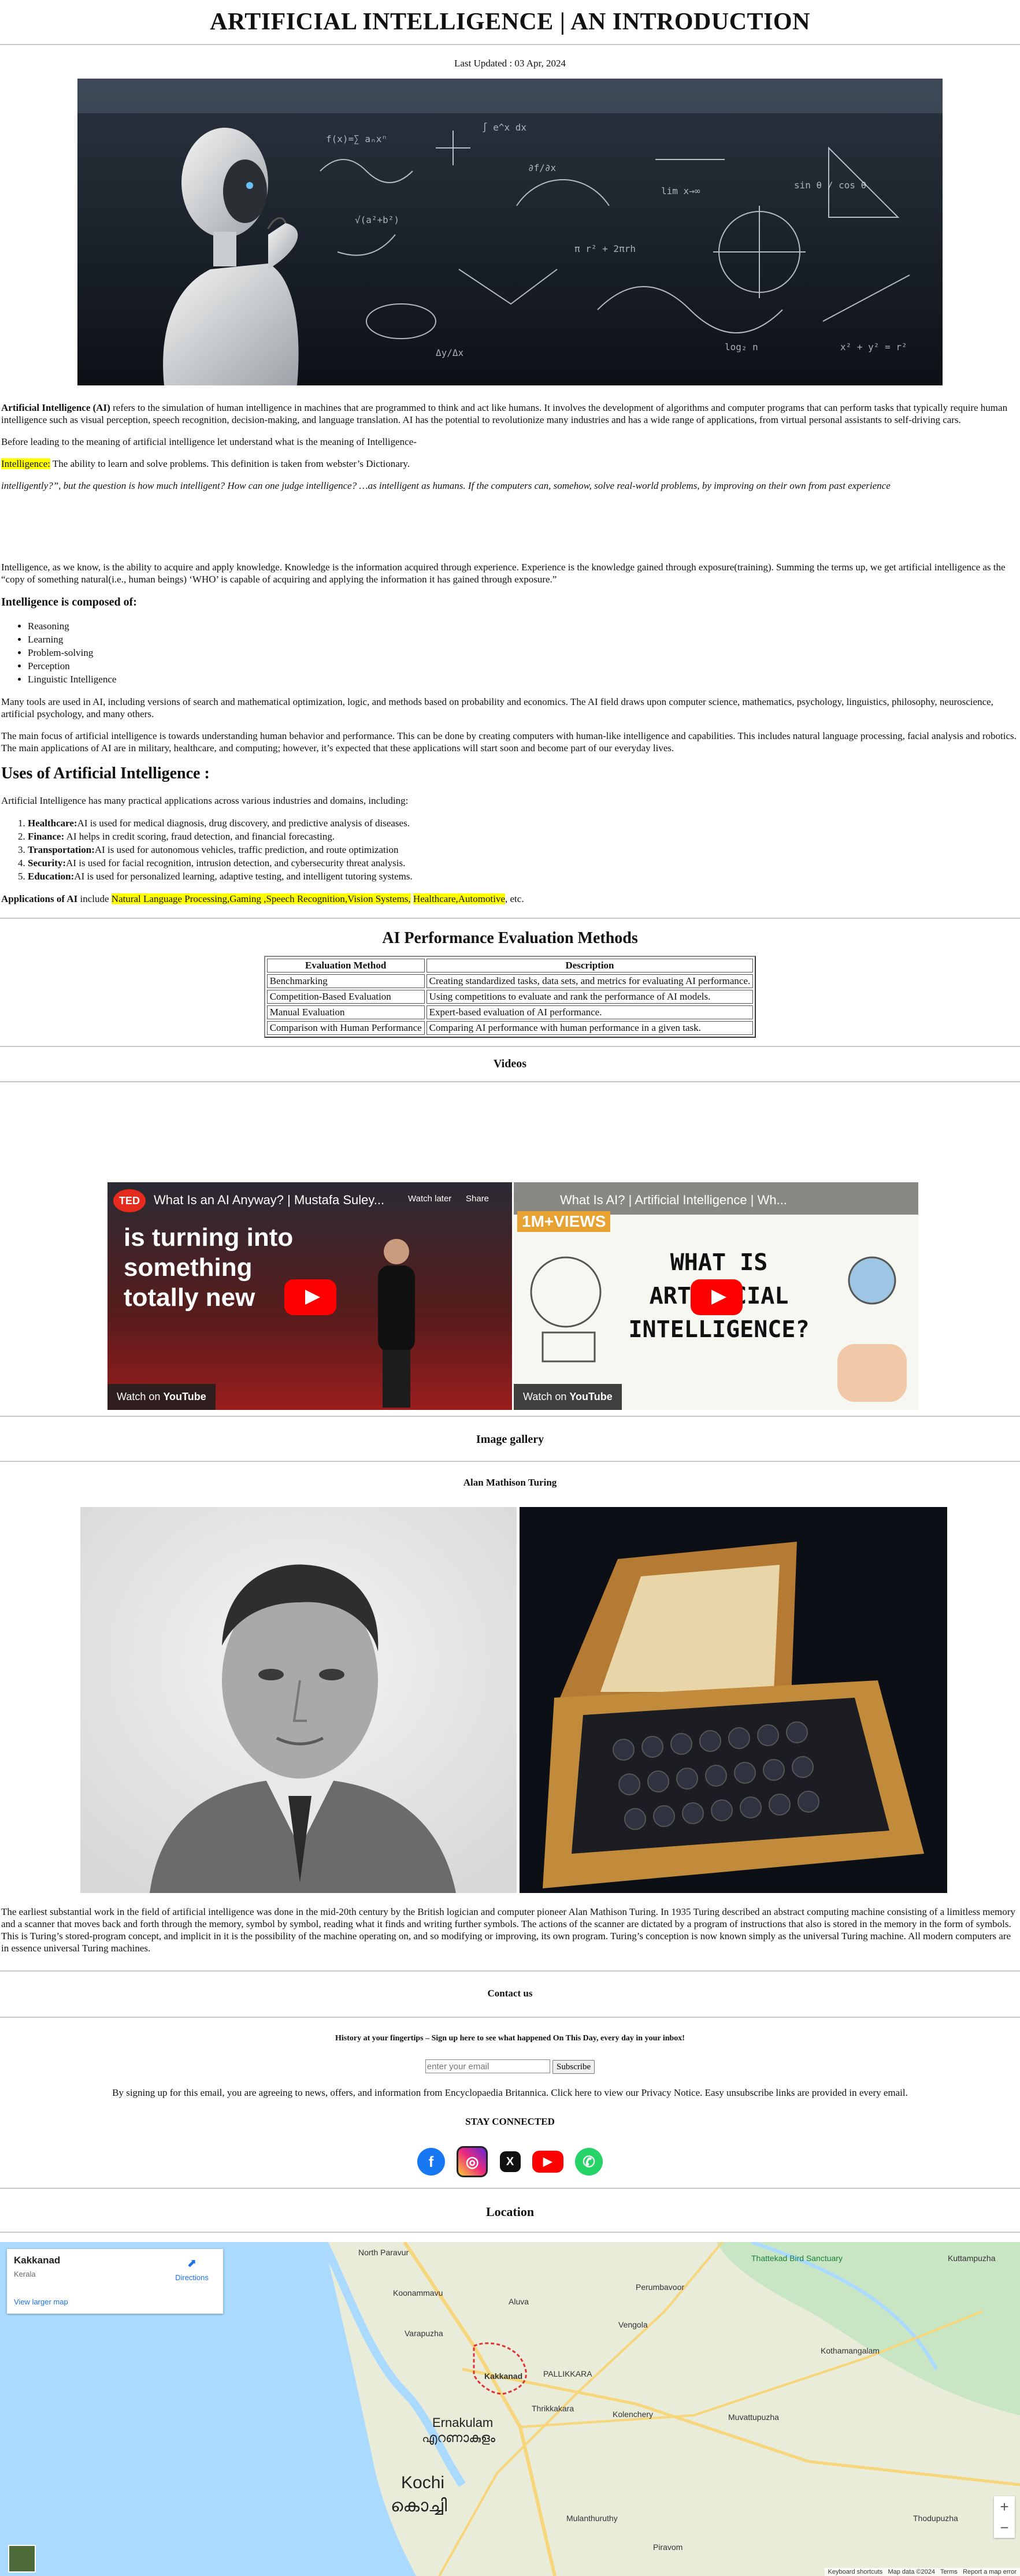 This screenshot has height=2576, width=1020. What do you see at coordinates (660, 2287) in the screenshot?
I see `map-label: Perumbavoor` at bounding box center [660, 2287].